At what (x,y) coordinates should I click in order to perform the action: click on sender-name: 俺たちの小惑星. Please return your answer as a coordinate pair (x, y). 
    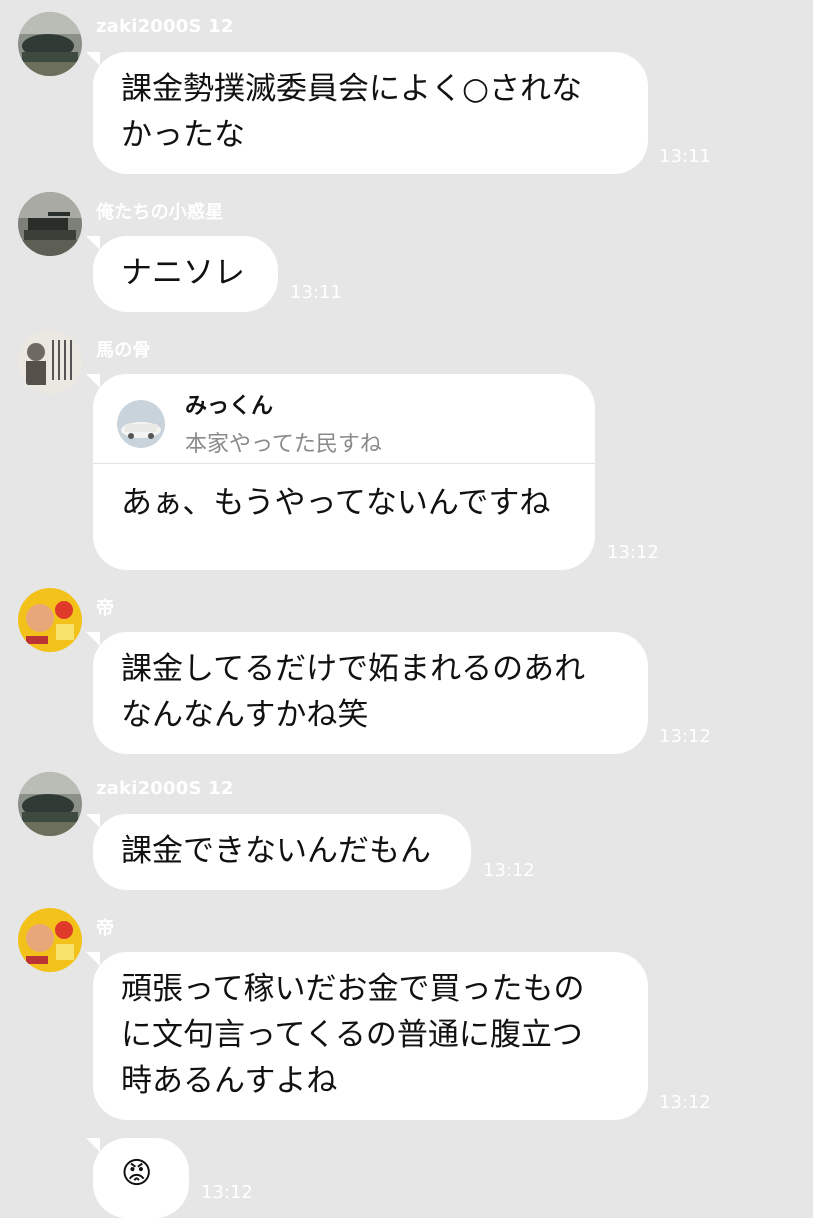
    Looking at the image, I should click on (160, 212).